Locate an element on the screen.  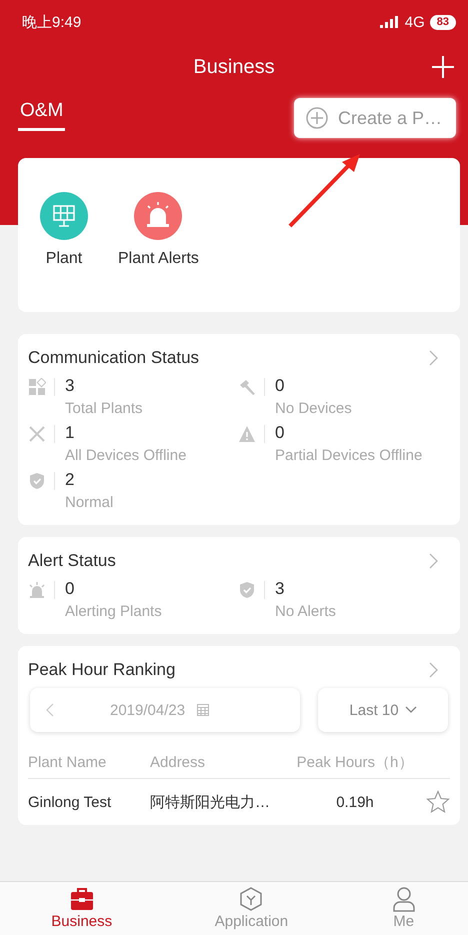
date-picker: 2019/04/23 is located at coordinates (165, 710).